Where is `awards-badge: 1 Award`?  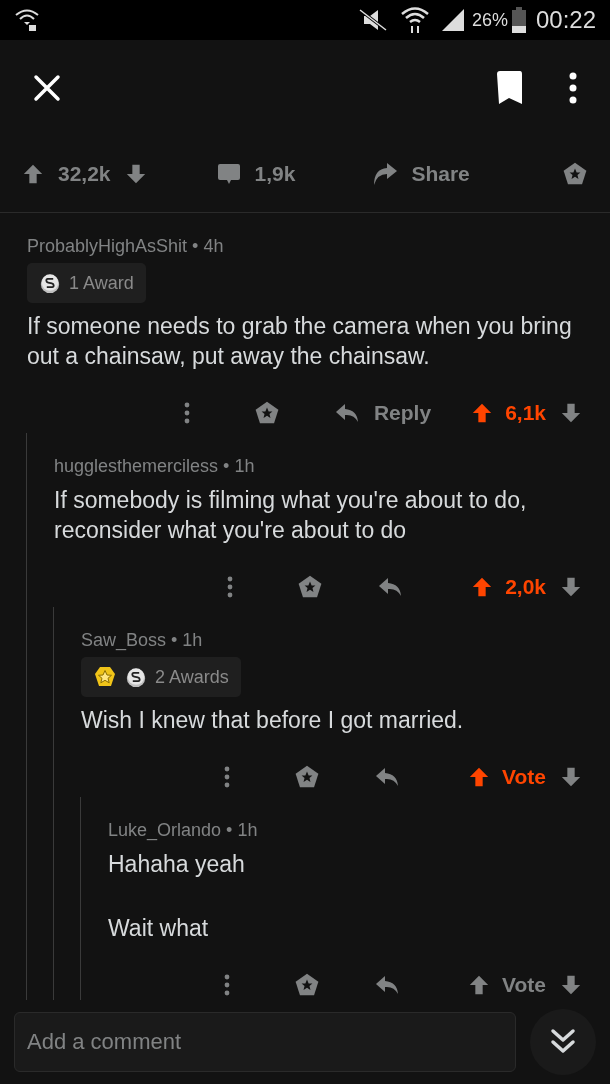 awards-badge: 1 Award is located at coordinates (86, 283).